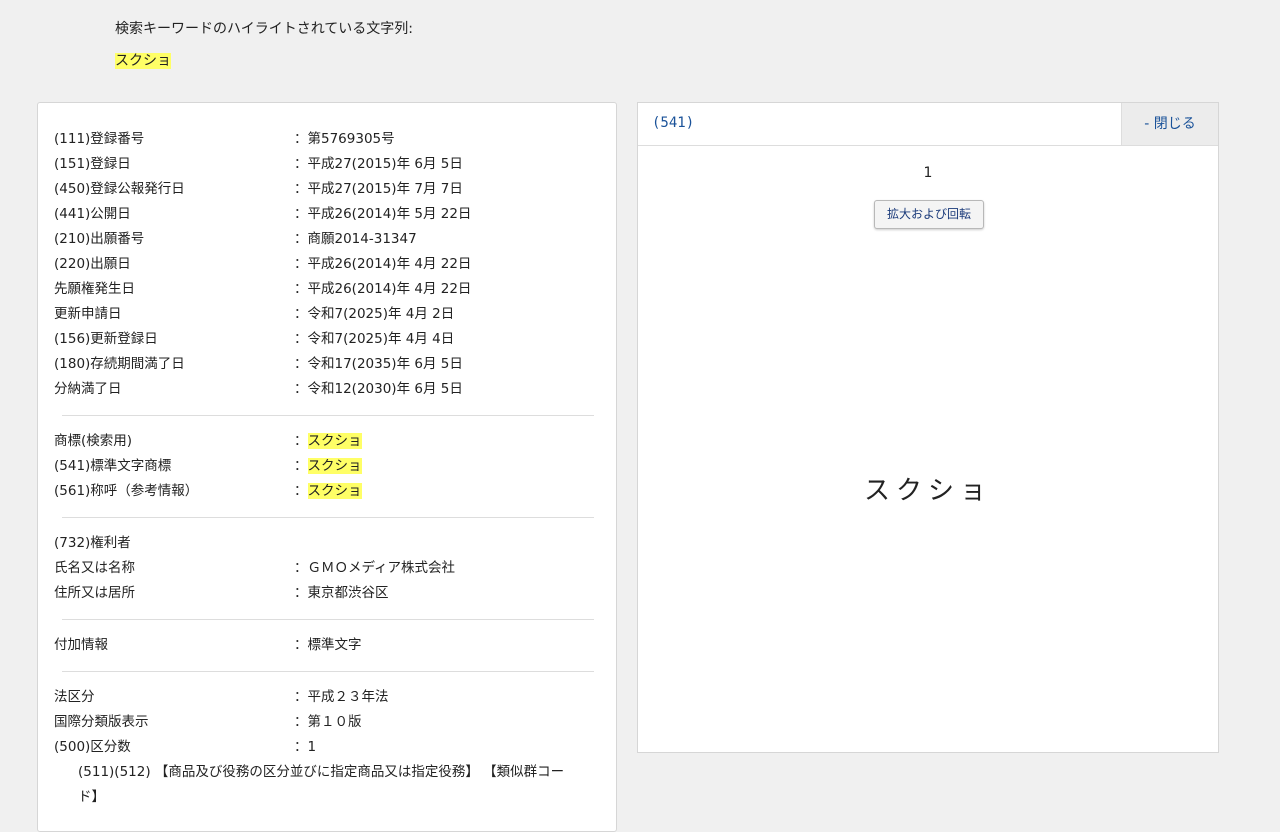 The image size is (1280, 832). I want to click on trademark-image: スクショ, so click(927, 491).